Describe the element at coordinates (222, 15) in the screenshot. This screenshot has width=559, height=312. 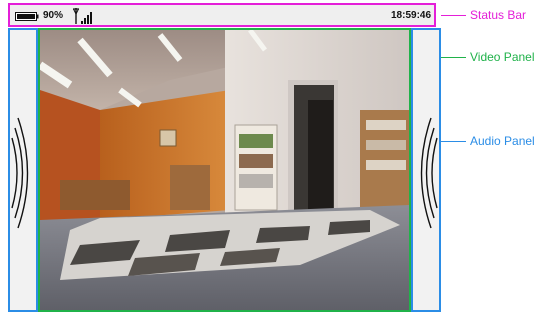
I see `status-bar: 90% 18:59:46` at that location.